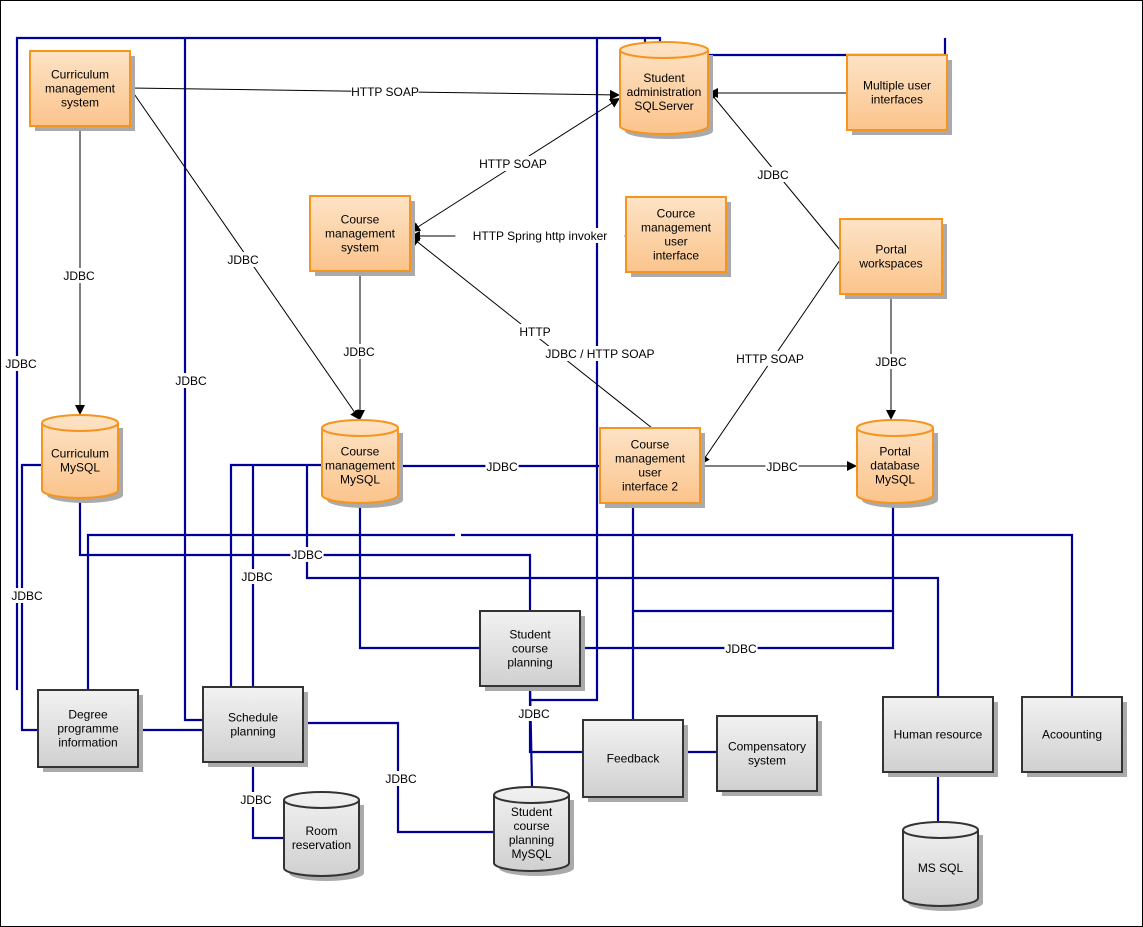 The height and width of the screenshot is (927, 1143). I want to click on node-label: Acoounting, so click(1072, 735).